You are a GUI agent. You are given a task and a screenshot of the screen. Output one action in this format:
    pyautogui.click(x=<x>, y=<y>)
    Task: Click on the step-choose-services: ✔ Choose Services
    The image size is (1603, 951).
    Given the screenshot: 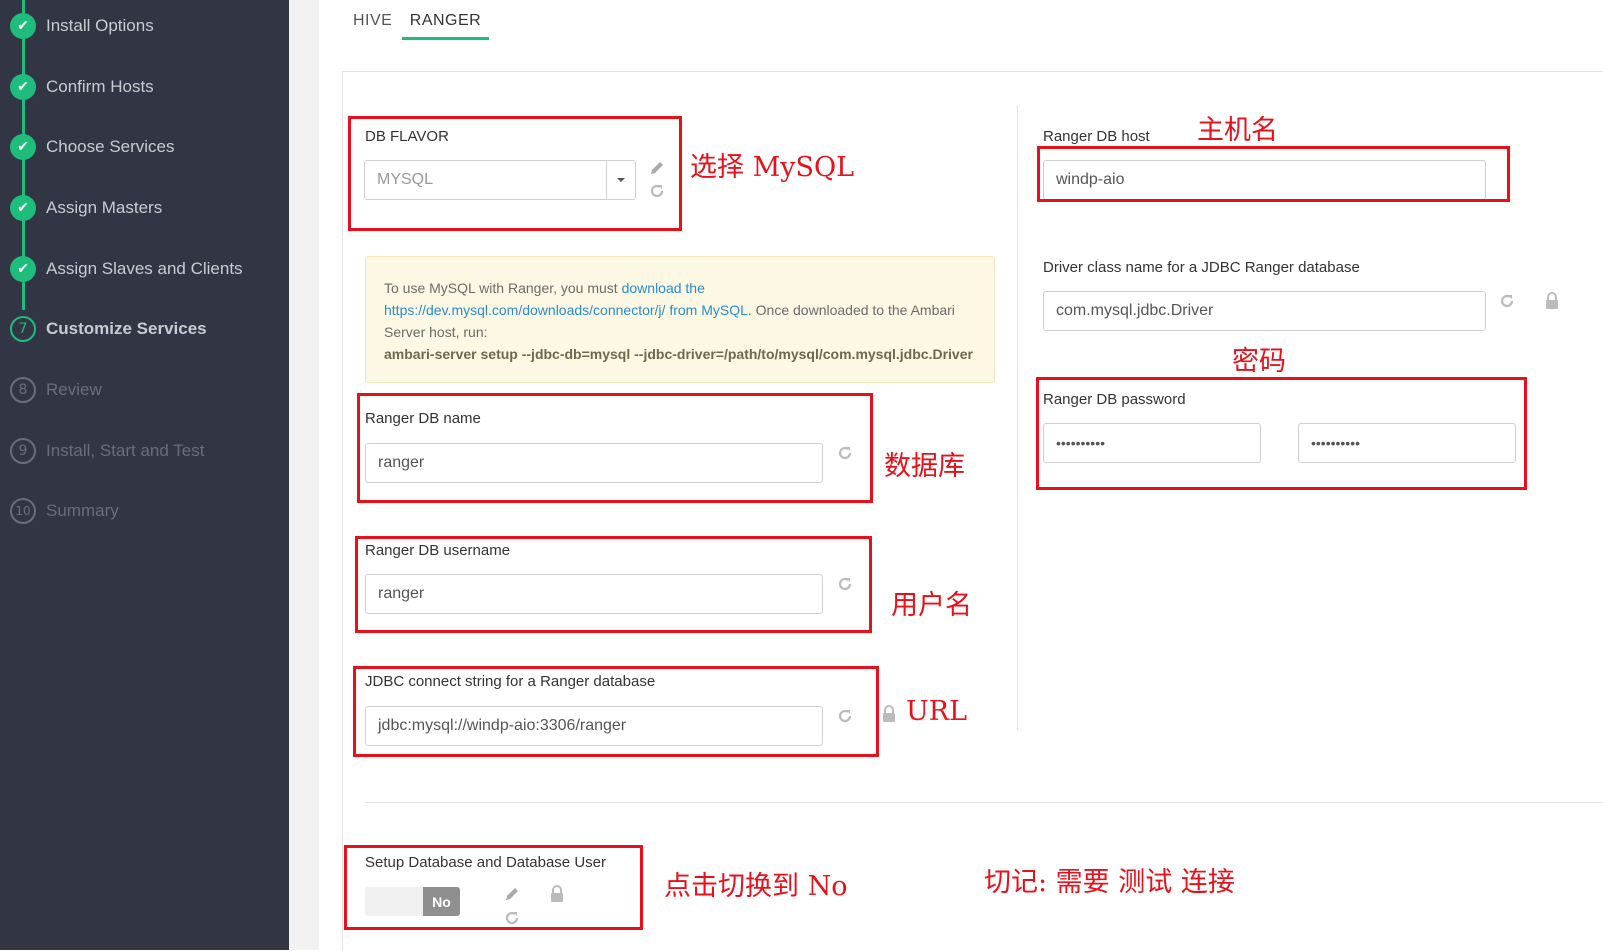 What is the action you would take?
    pyautogui.click(x=92, y=147)
    